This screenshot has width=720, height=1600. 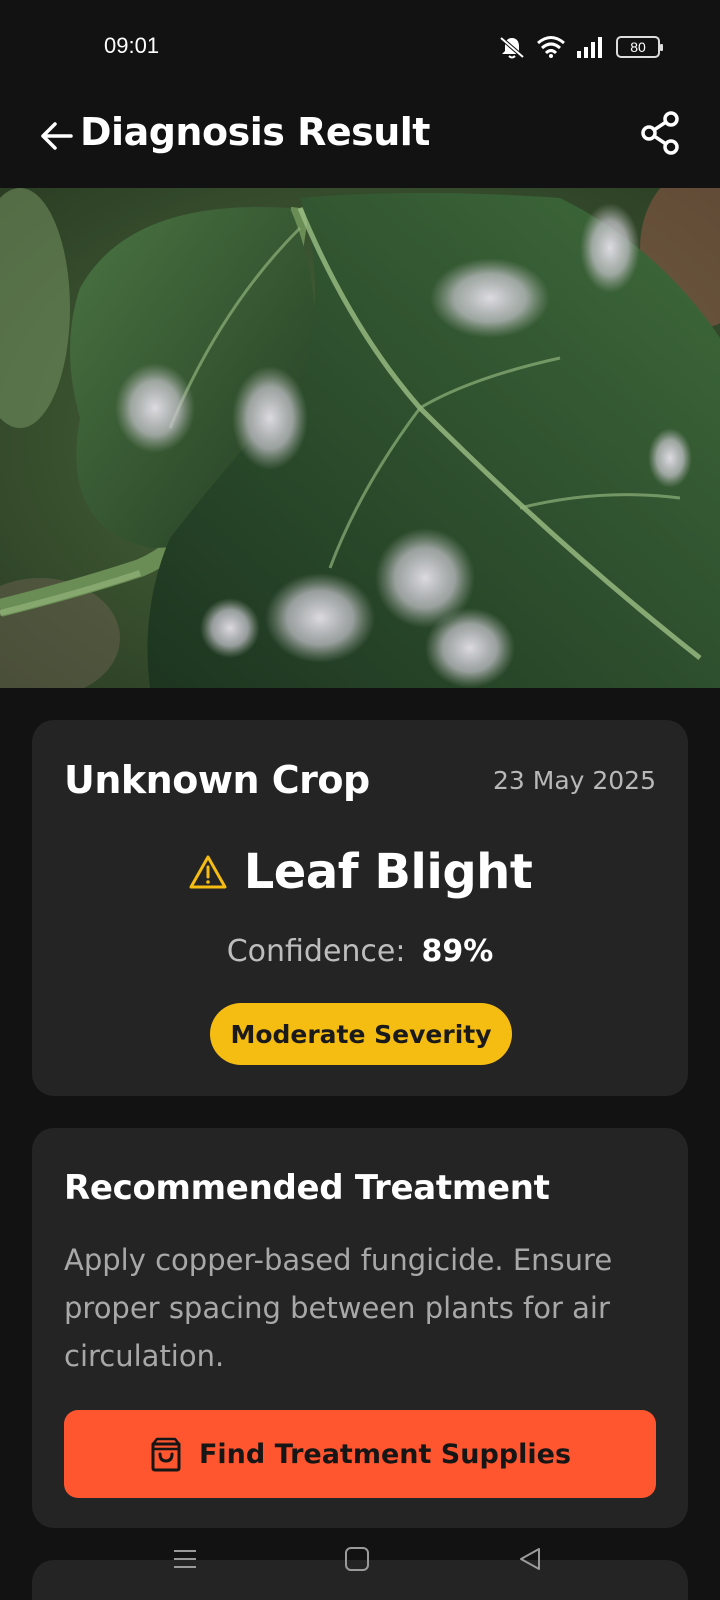 What do you see at coordinates (574, 780) in the screenshot?
I see `scan-date: 23 May 2025` at bounding box center [574, 780].